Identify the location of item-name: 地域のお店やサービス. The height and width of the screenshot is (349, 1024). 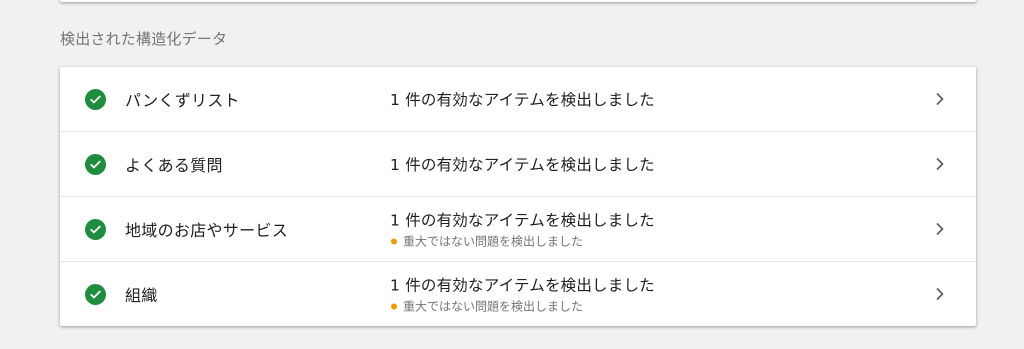
(207, 230).